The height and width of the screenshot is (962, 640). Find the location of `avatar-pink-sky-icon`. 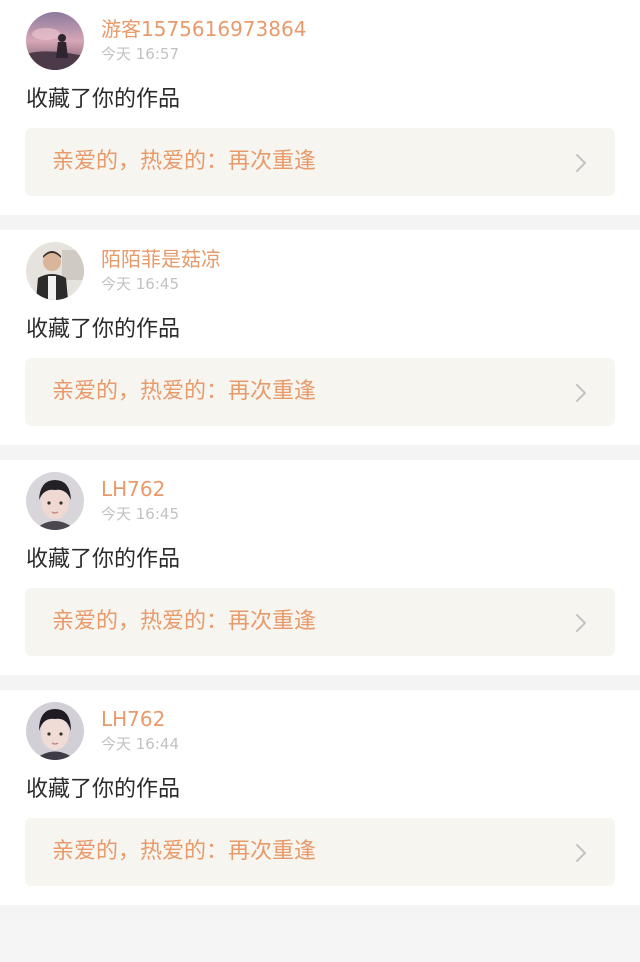

avatar-pink-sky-icon is located at coordinates (55, 41).